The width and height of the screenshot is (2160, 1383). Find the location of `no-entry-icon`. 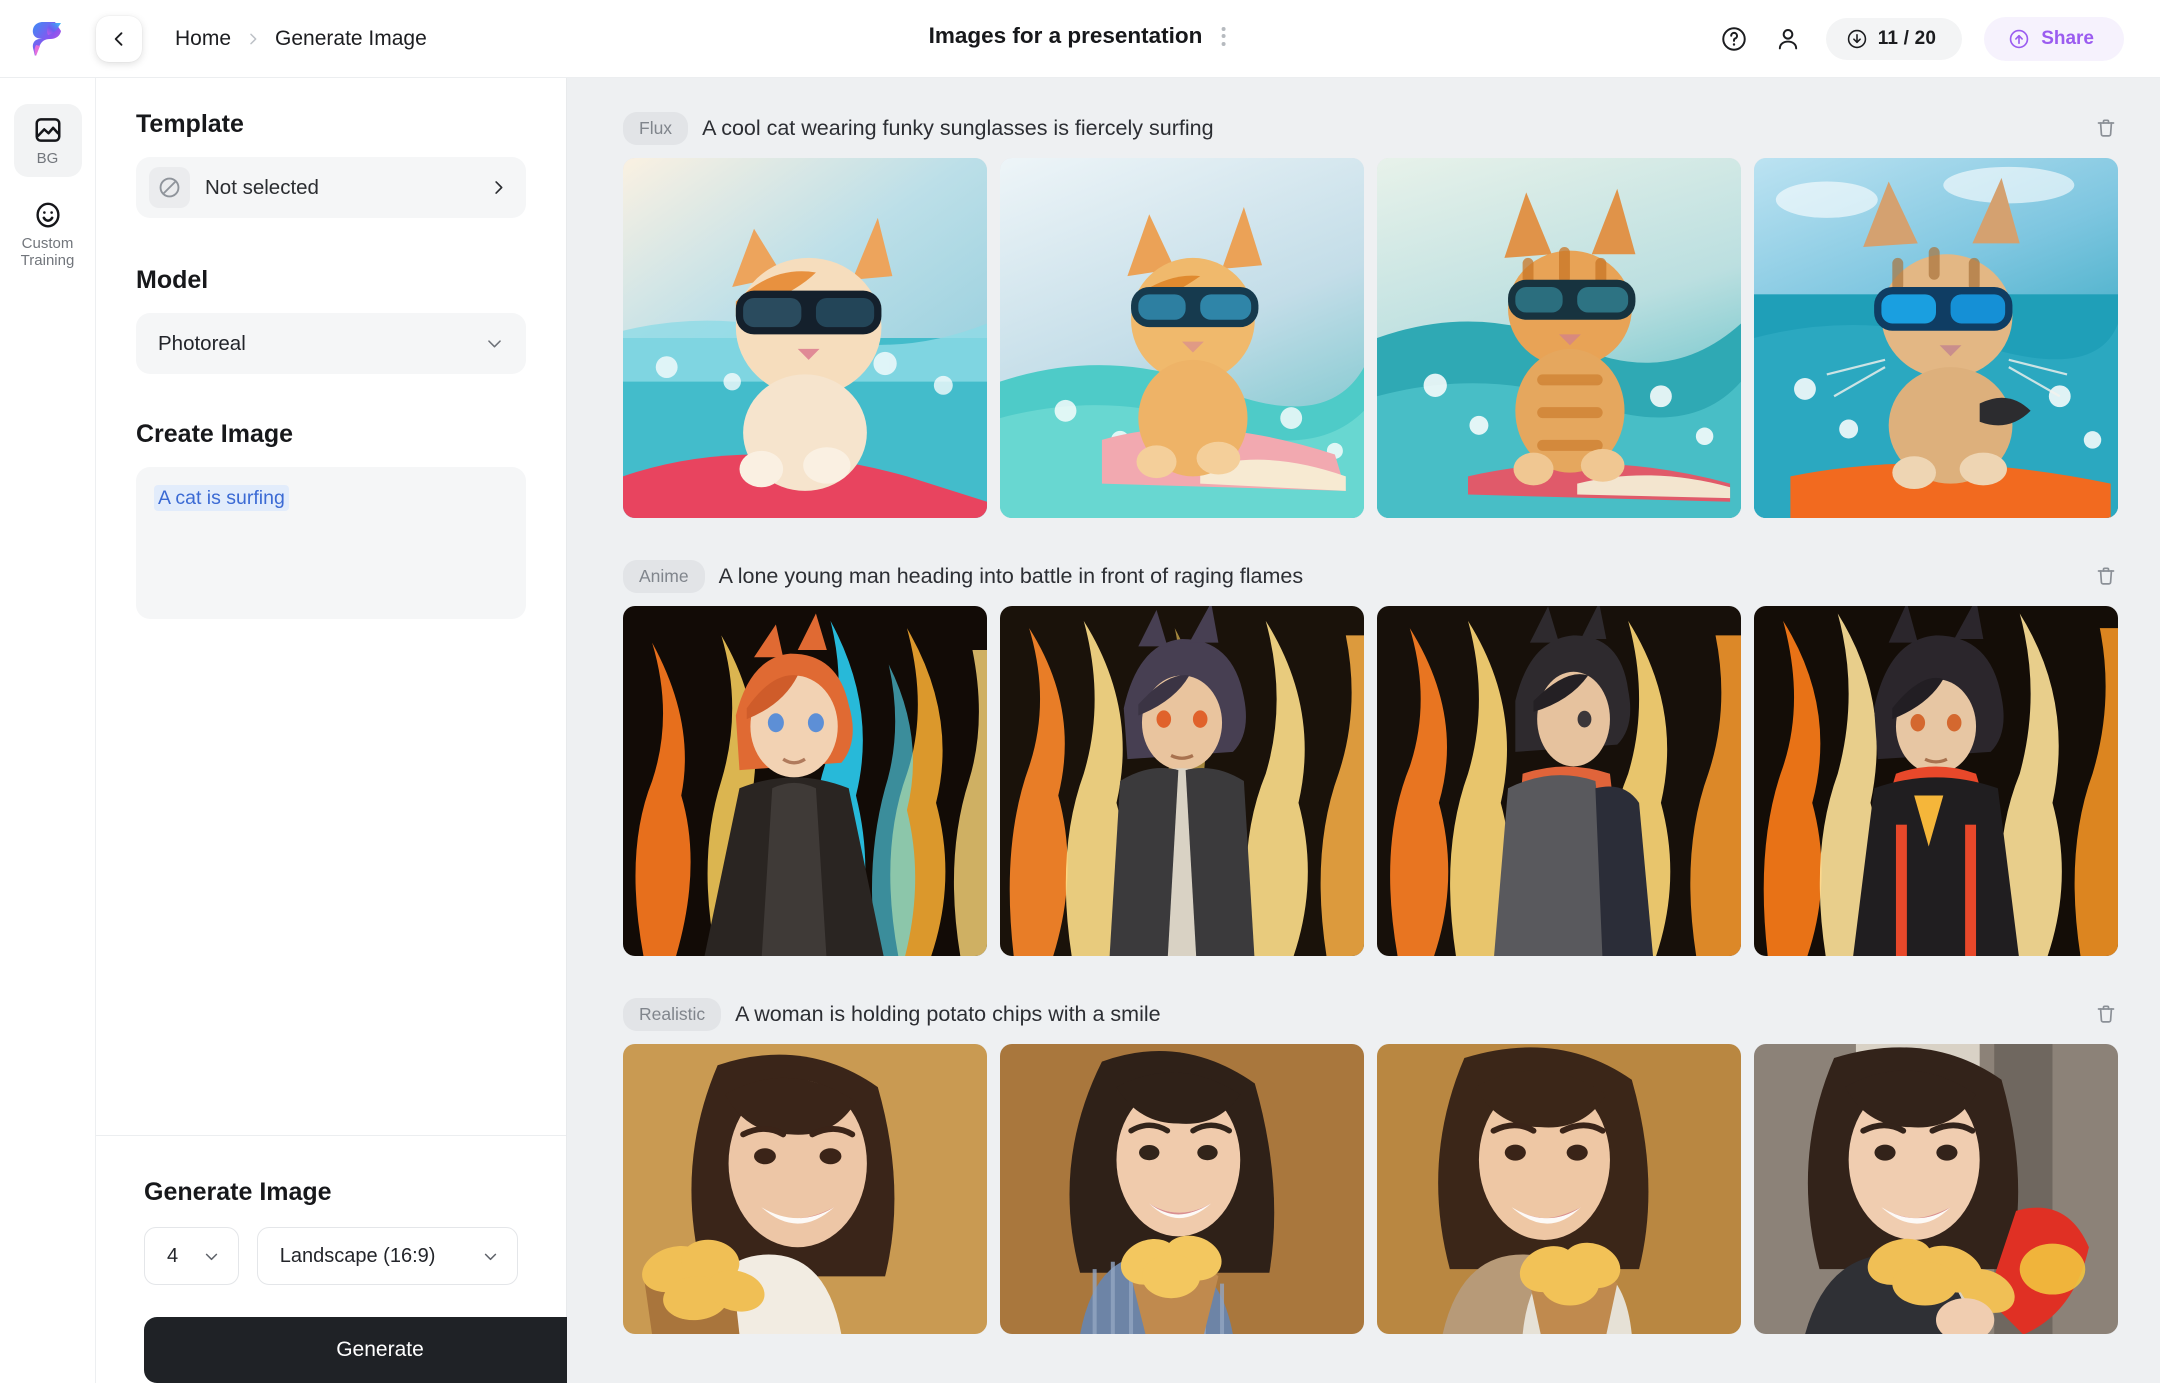

no-entry-icon is located at coordinates (169, 187).